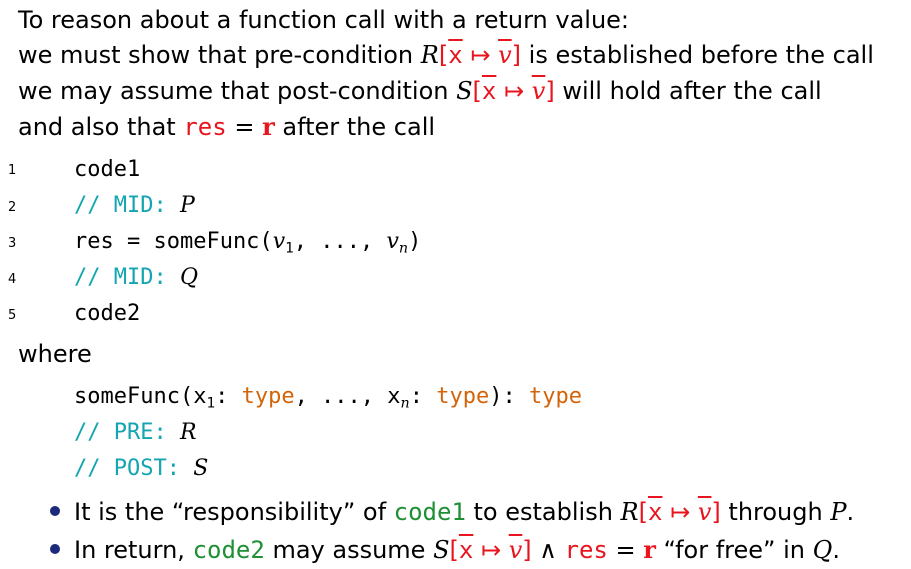 This screenshot has height=569, width=911. What do you see at coordinates (697, 55) in the screenshot?
I see `intro-line-2-suffix: is established before the call` at bounding box center [697, 55].